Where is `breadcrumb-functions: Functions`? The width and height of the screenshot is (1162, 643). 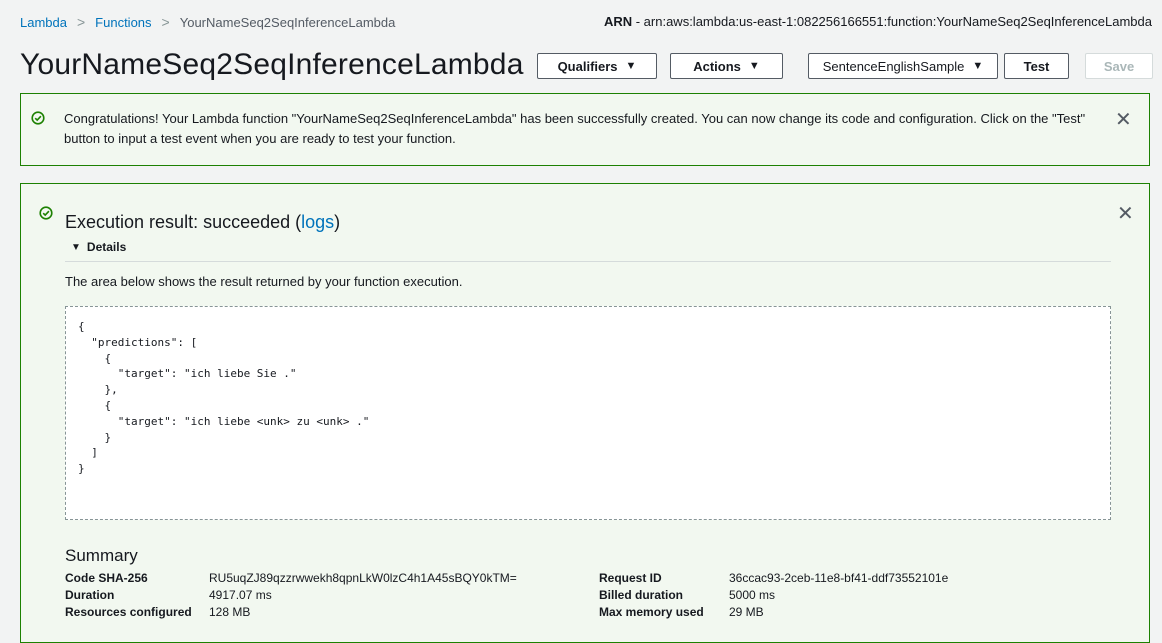
breadcrumb-functions: Functions is located at coordinates (123, 22).